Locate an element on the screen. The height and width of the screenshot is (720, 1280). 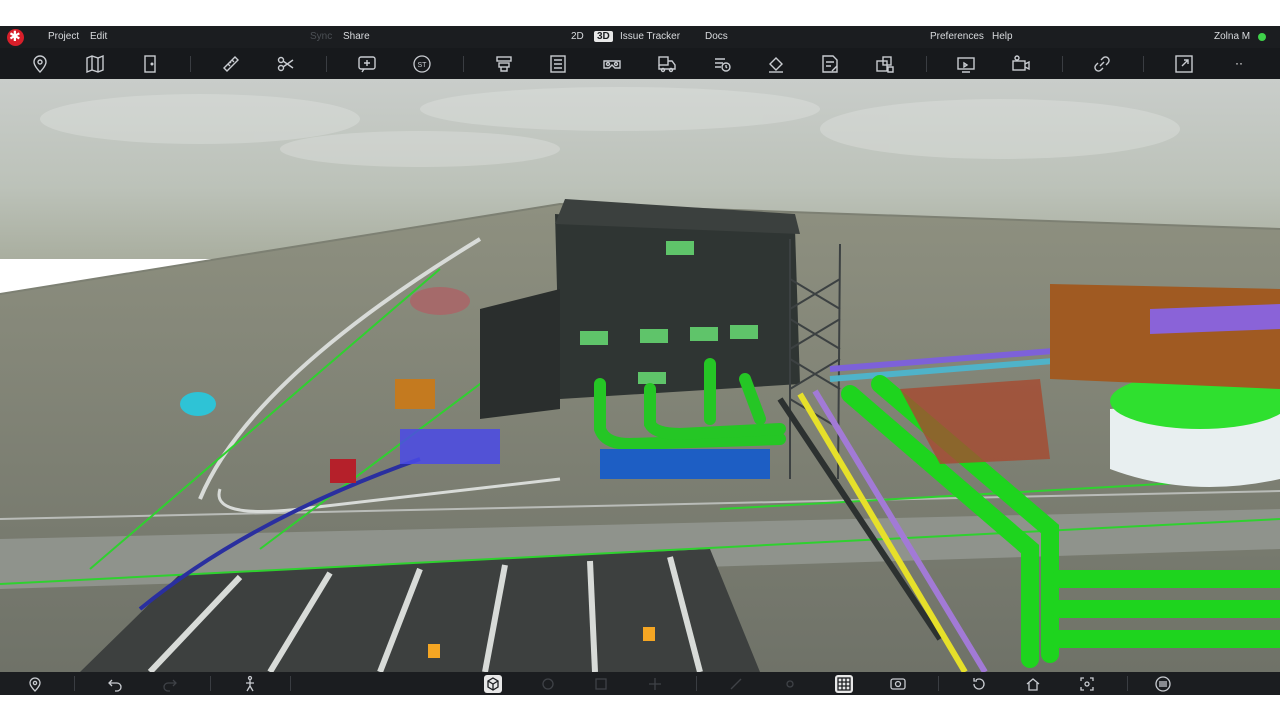
link-icon is located at coordinates (1102, 64).